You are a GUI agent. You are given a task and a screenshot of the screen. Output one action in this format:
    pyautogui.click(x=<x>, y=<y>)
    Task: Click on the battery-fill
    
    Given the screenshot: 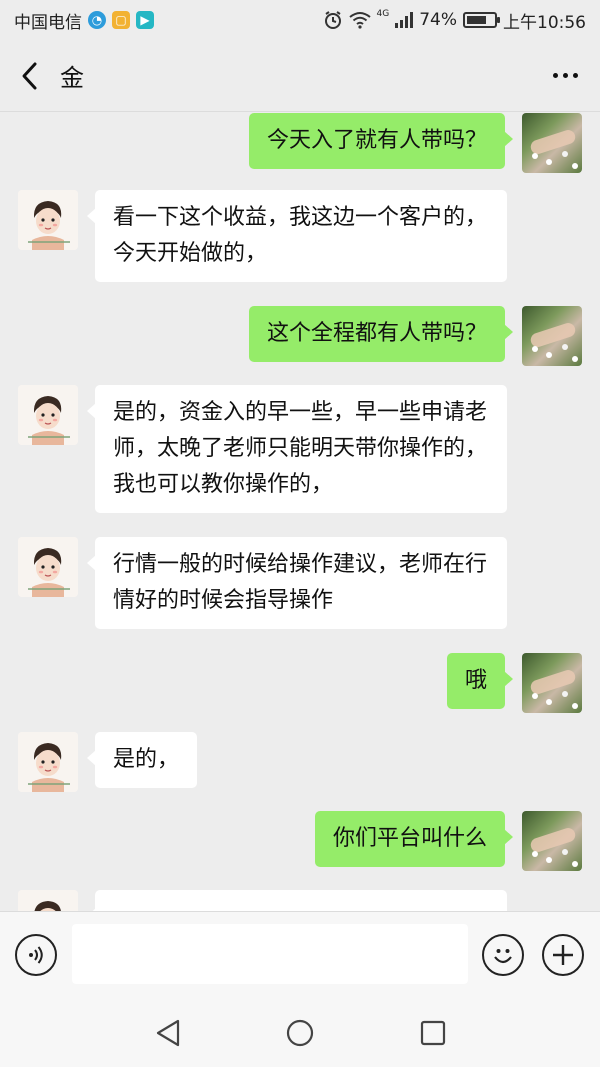 What is the action you would take?
    pyautogui.click(x=477, y=20)
    